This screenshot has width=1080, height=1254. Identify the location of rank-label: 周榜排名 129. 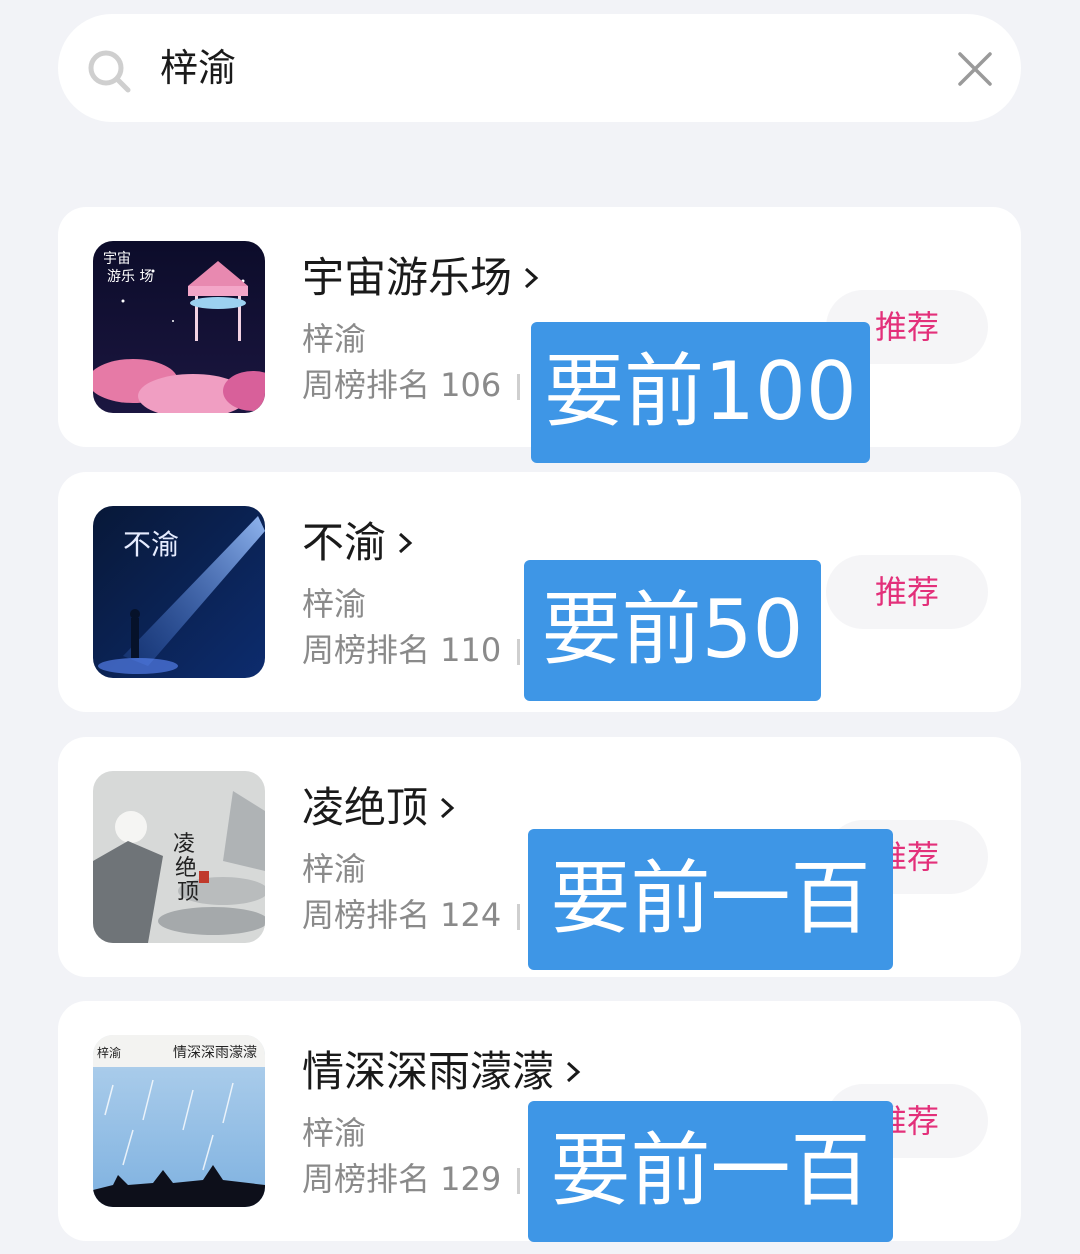
(411, 1179).